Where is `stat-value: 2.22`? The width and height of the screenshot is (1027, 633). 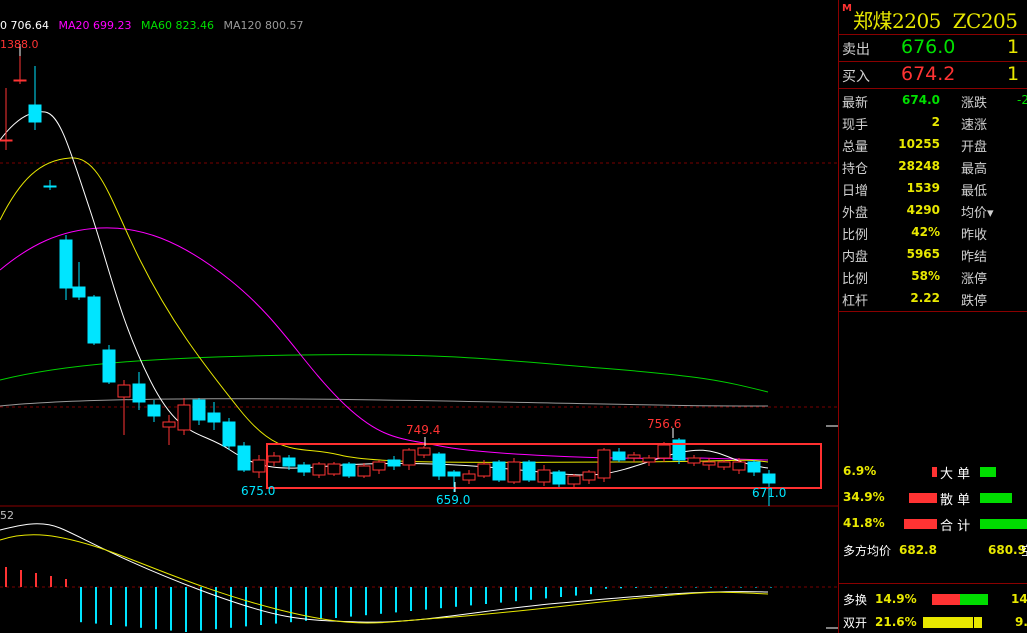
stat-value: 2.22 is located at coordinates (925, 298).